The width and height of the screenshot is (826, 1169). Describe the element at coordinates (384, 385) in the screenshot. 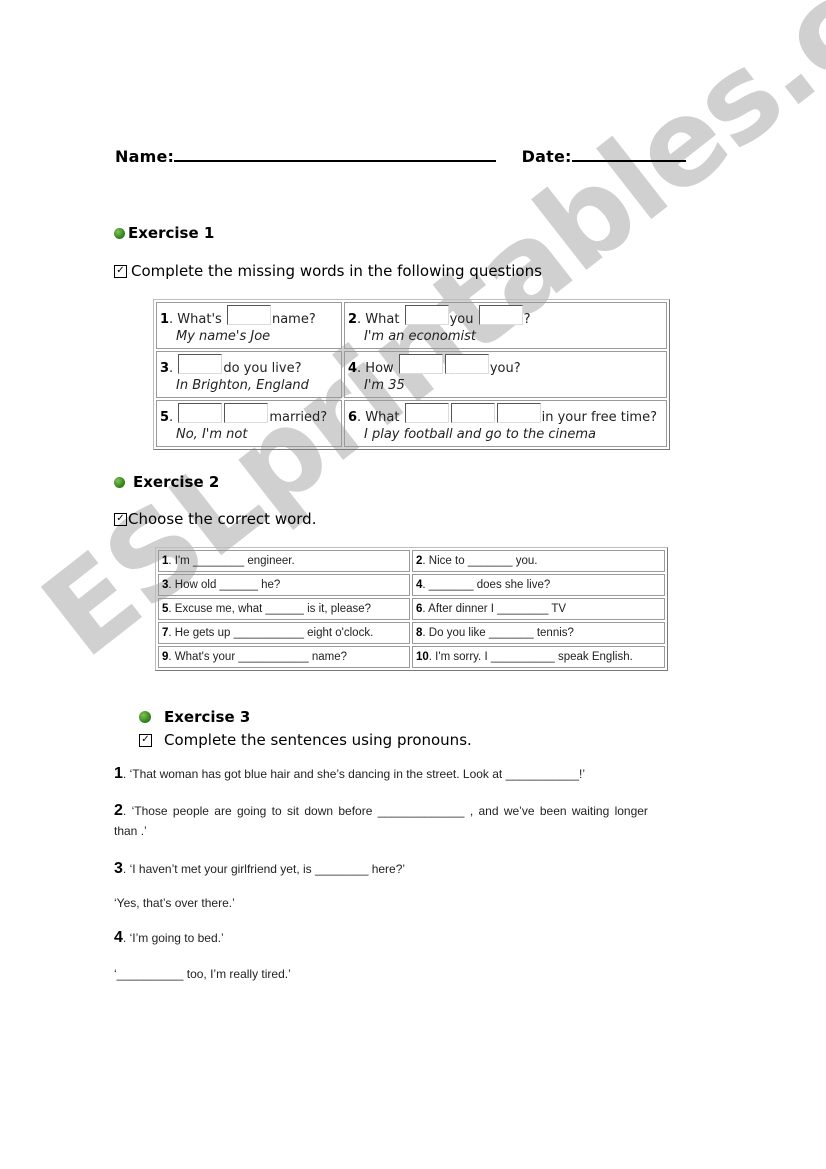

I see `answer-text: I'm 35` at that location.